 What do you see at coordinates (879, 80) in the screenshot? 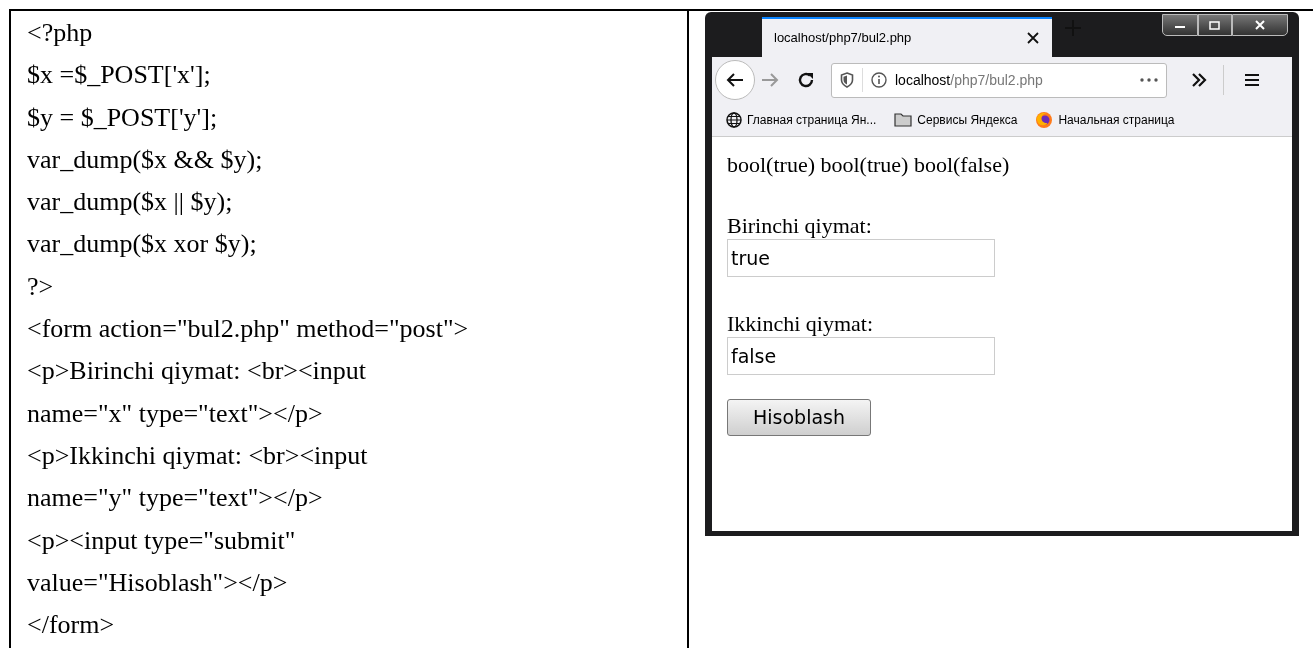
I see `info-icon` at bounding box center [879, 80].